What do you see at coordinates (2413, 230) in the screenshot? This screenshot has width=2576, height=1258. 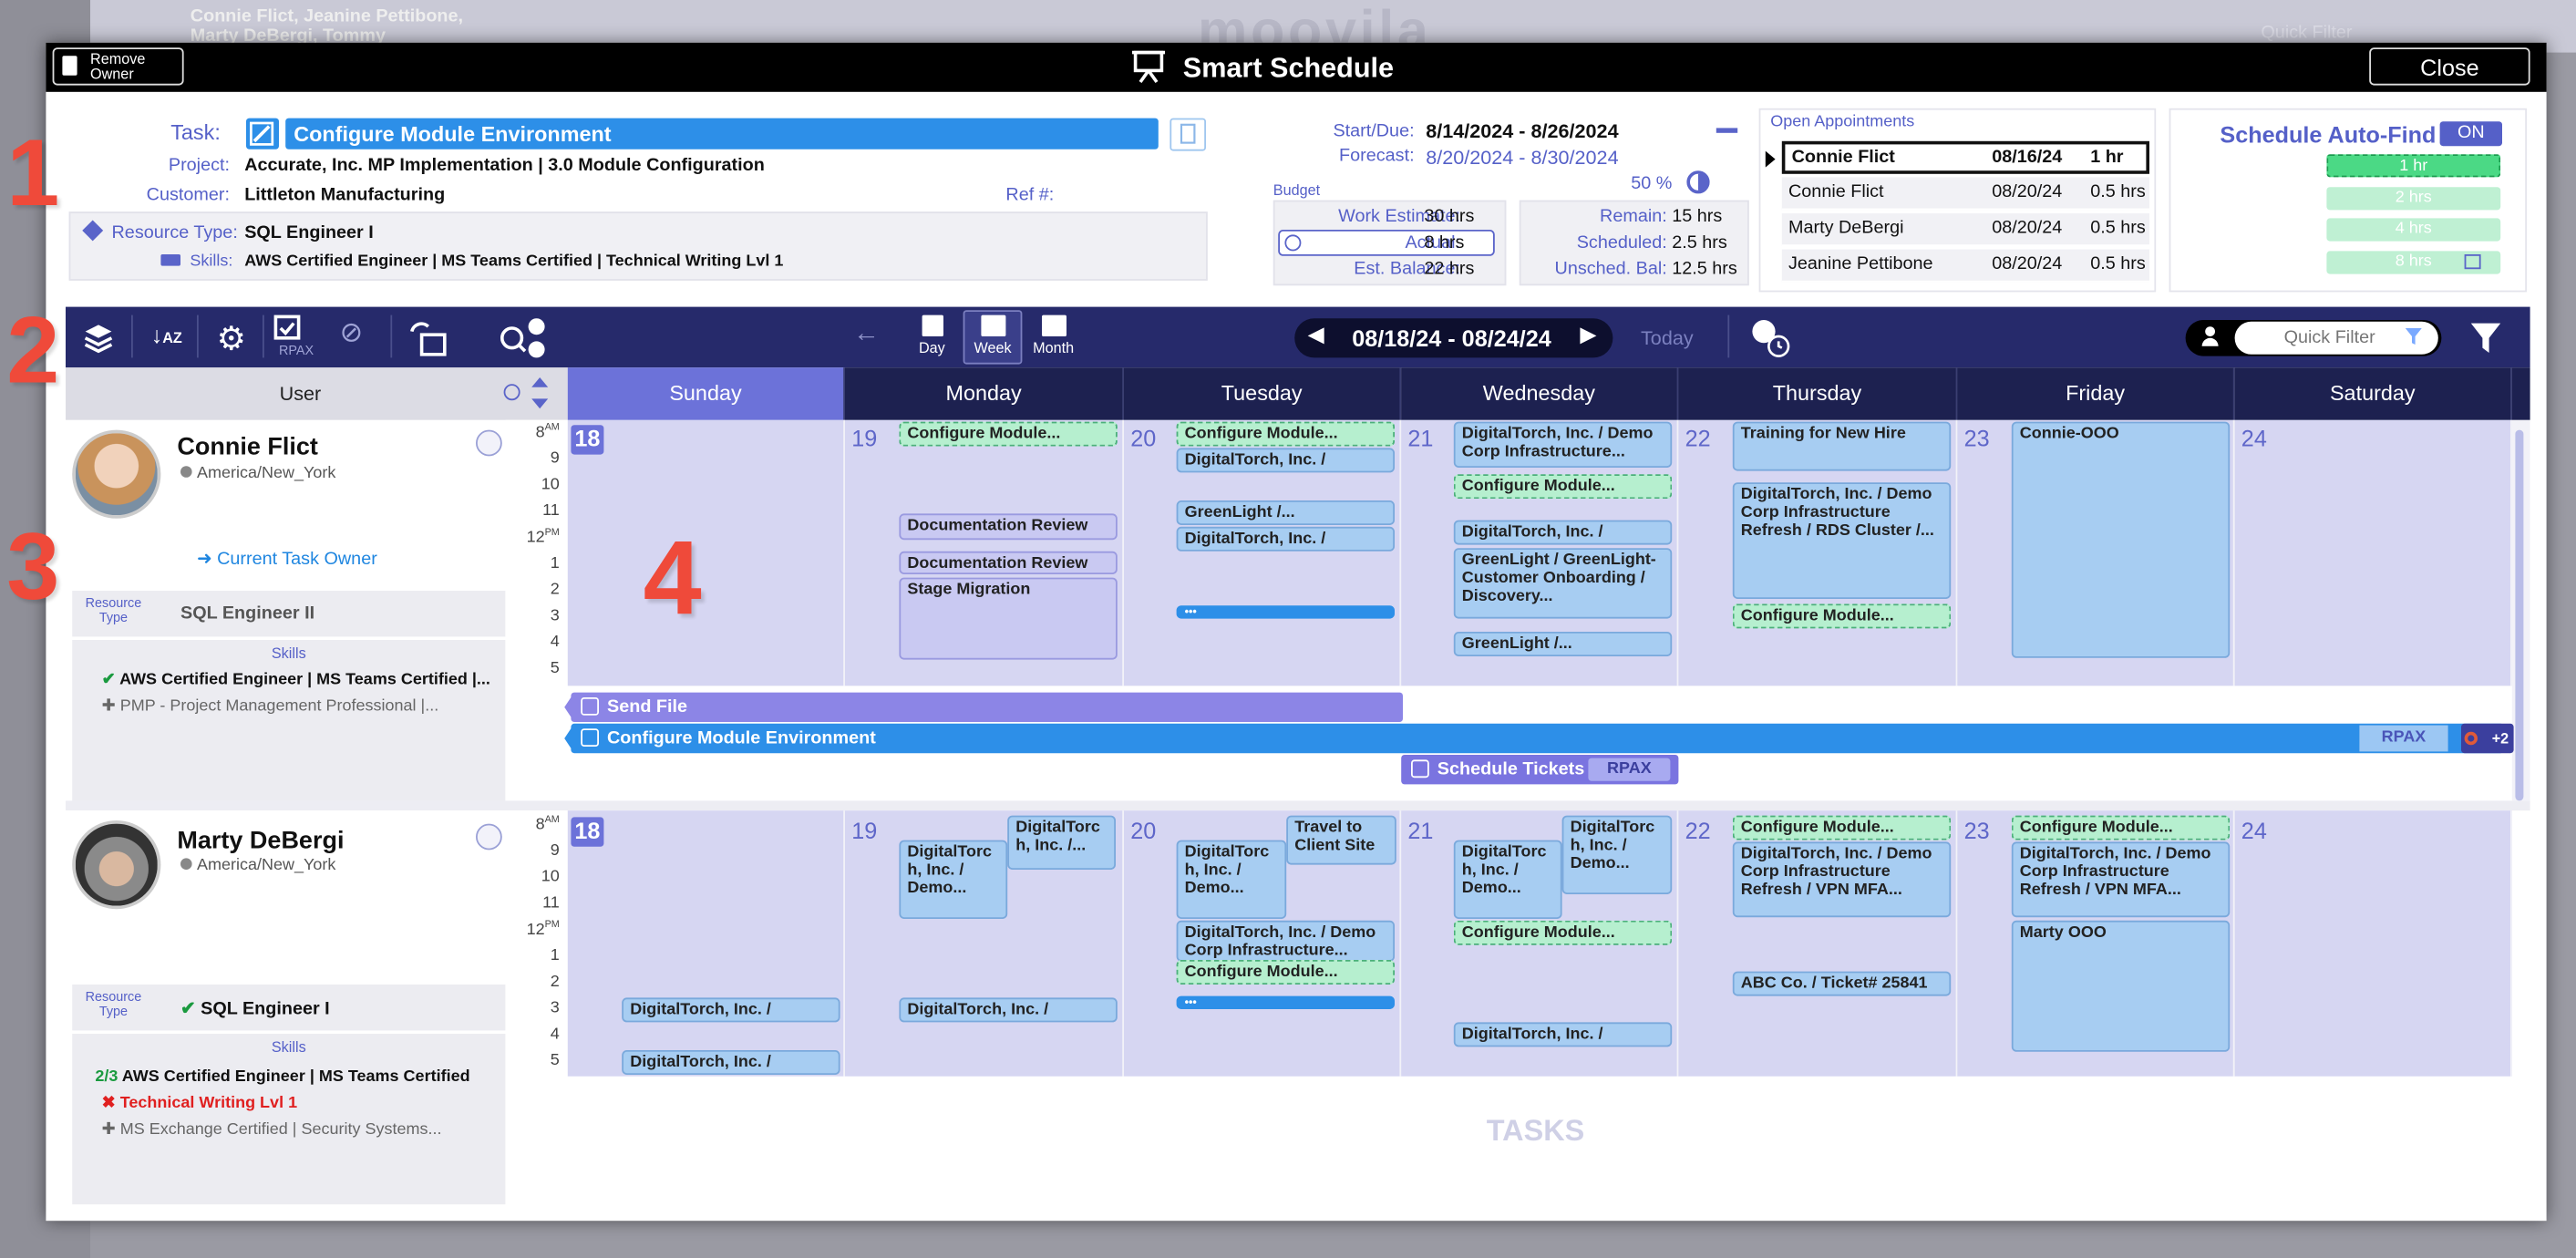 I see `auto-find-option: 4 hrs` at bounding box center [2413, 230].